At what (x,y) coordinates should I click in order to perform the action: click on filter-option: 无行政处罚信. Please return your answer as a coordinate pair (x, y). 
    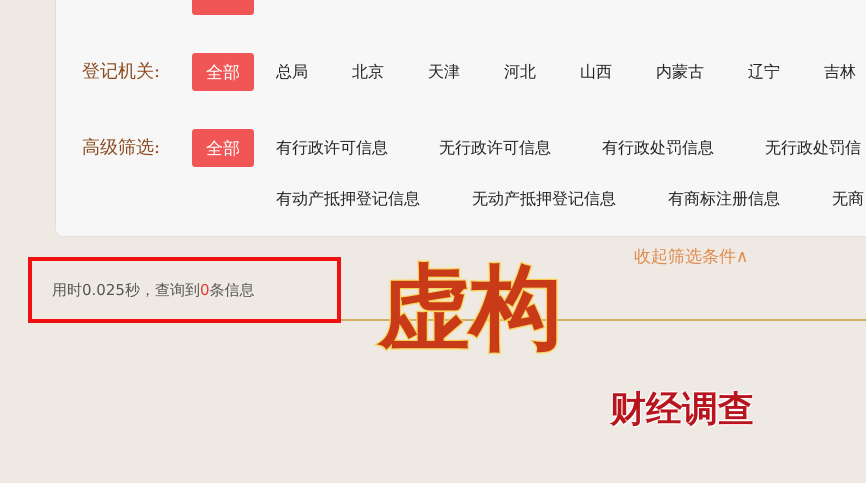
    Looking at the image, I should click on (813, 148).